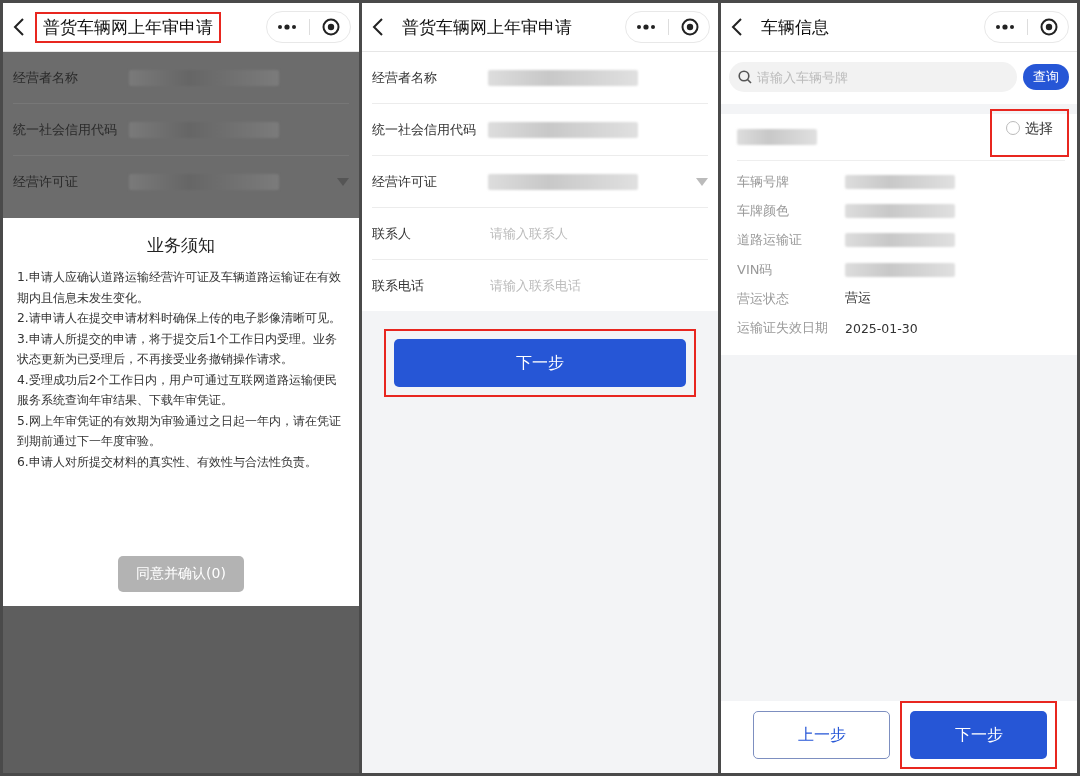 Image resolution: width=1080 pixels, height=776 pixels. Describe the element at coordinates (1029, 128) in the screenshot. I see `select-radio: 选择` at that location.